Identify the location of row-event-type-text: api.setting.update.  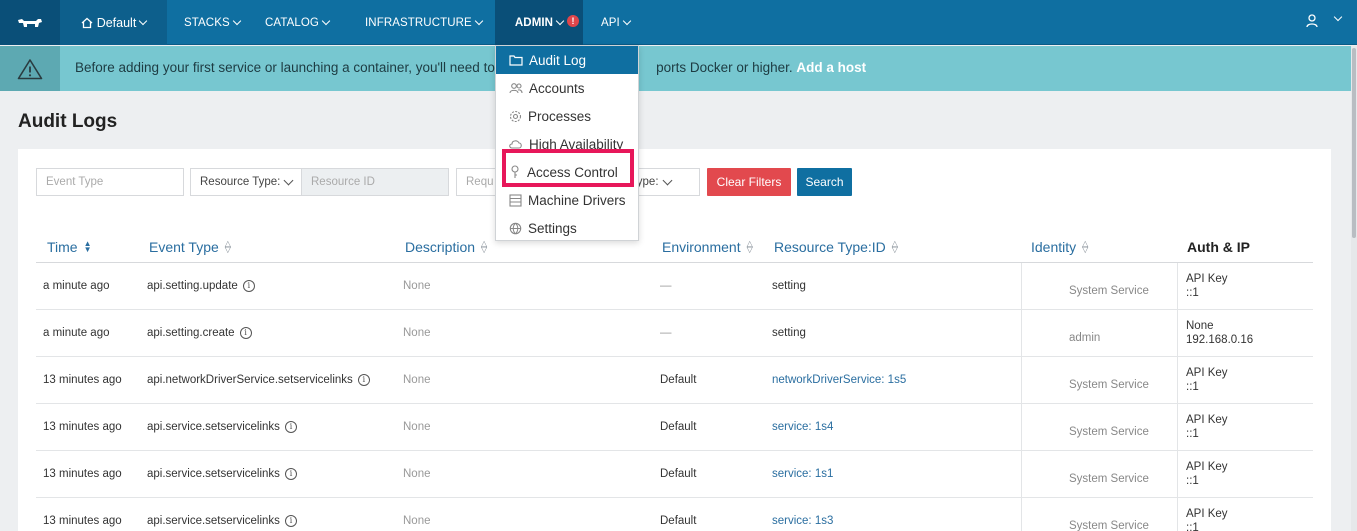
(192, 286).